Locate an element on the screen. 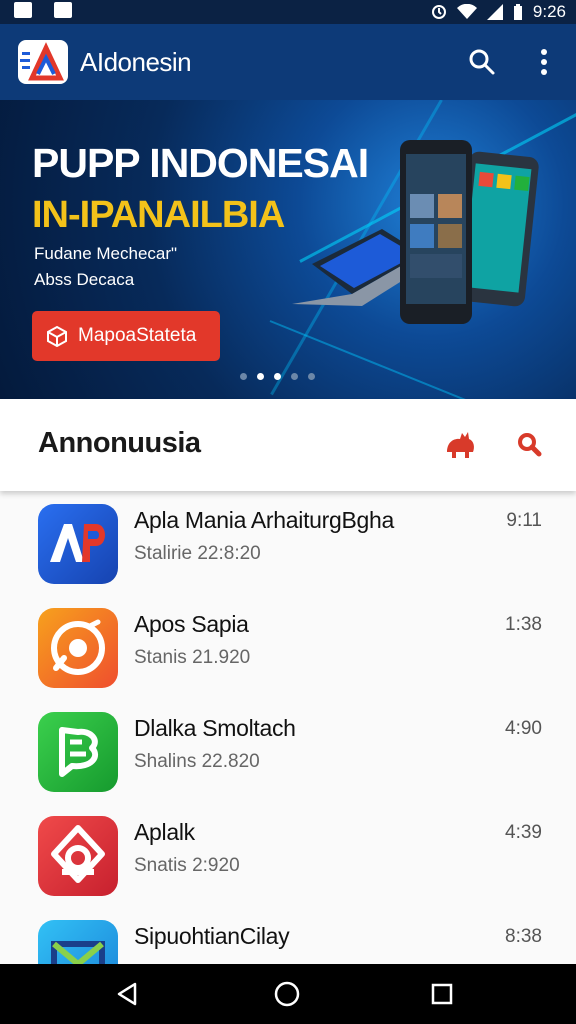 This screenshot has height=1024, width=576. carousel-indicator is located at coordinates (277, 376).